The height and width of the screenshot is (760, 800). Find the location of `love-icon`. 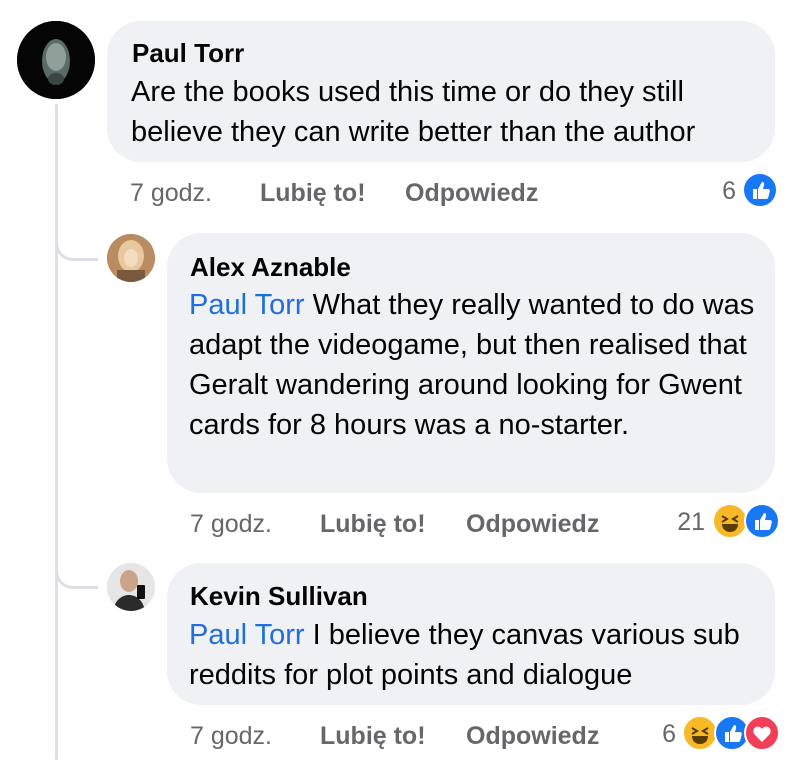

love-icon is located at coordinates (762, 733).